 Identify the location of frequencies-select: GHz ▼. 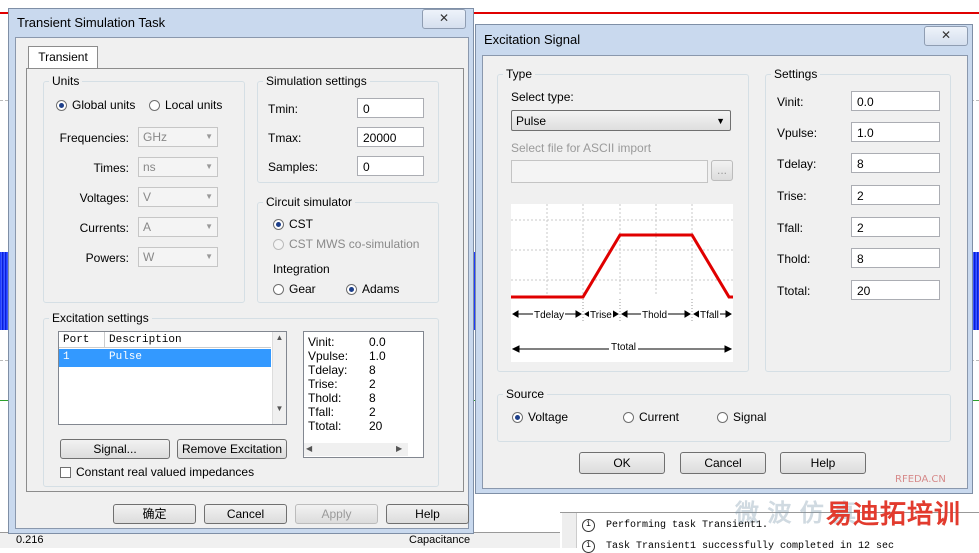
(178, 137).